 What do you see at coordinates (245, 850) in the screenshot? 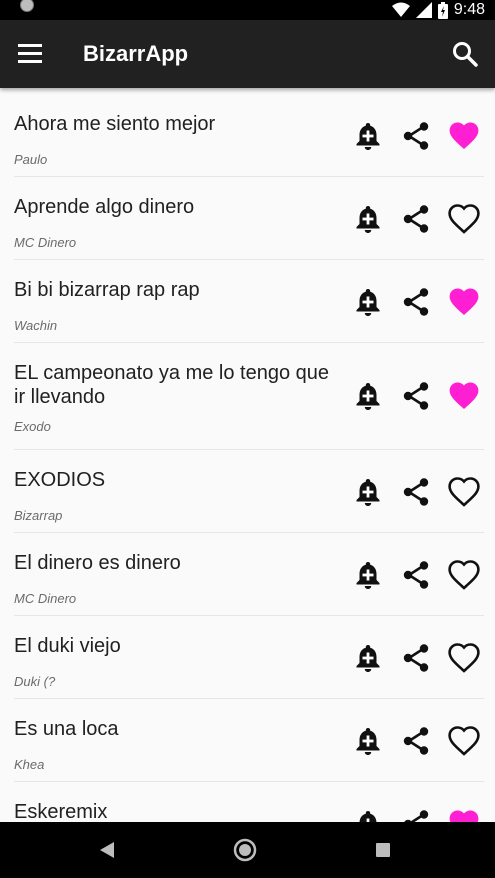
I see `home-icon` at bounding box center [245, 850].